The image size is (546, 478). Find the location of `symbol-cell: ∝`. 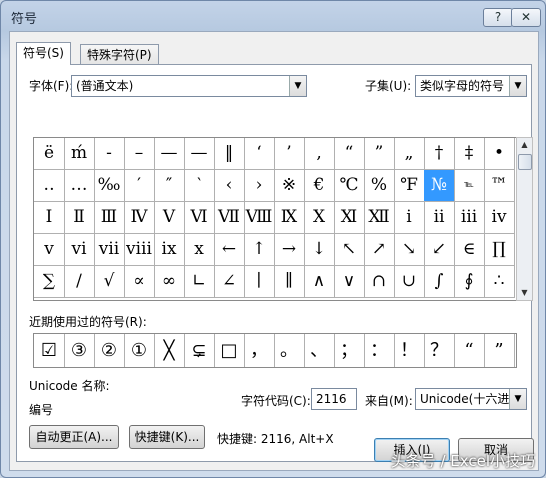

symbol-cell: ∝ is located at coordinates (139, 282).